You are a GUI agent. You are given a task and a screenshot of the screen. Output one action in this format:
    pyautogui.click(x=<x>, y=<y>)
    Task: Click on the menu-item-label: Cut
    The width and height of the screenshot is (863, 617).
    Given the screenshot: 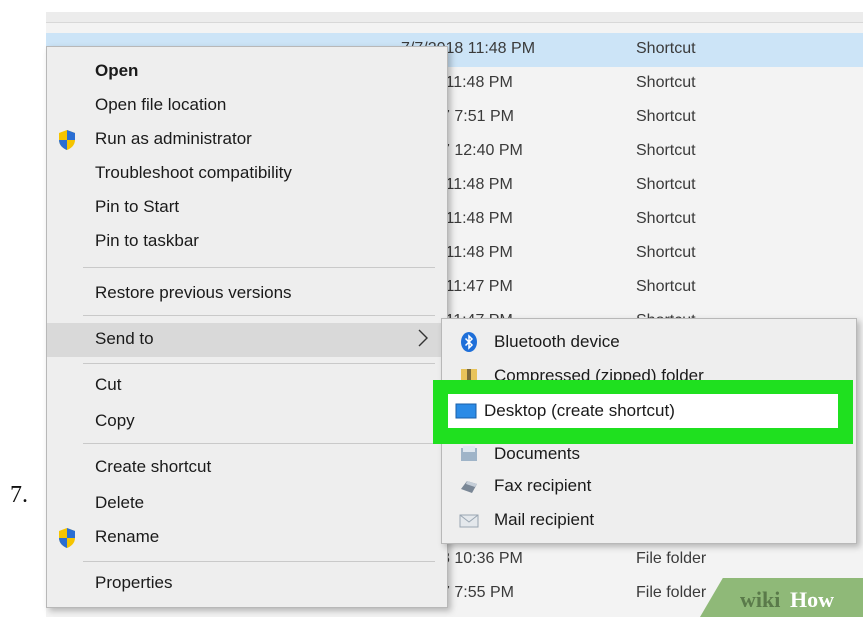 What is the action you would take?
    pyautogui.click(x=108, y=384)
    